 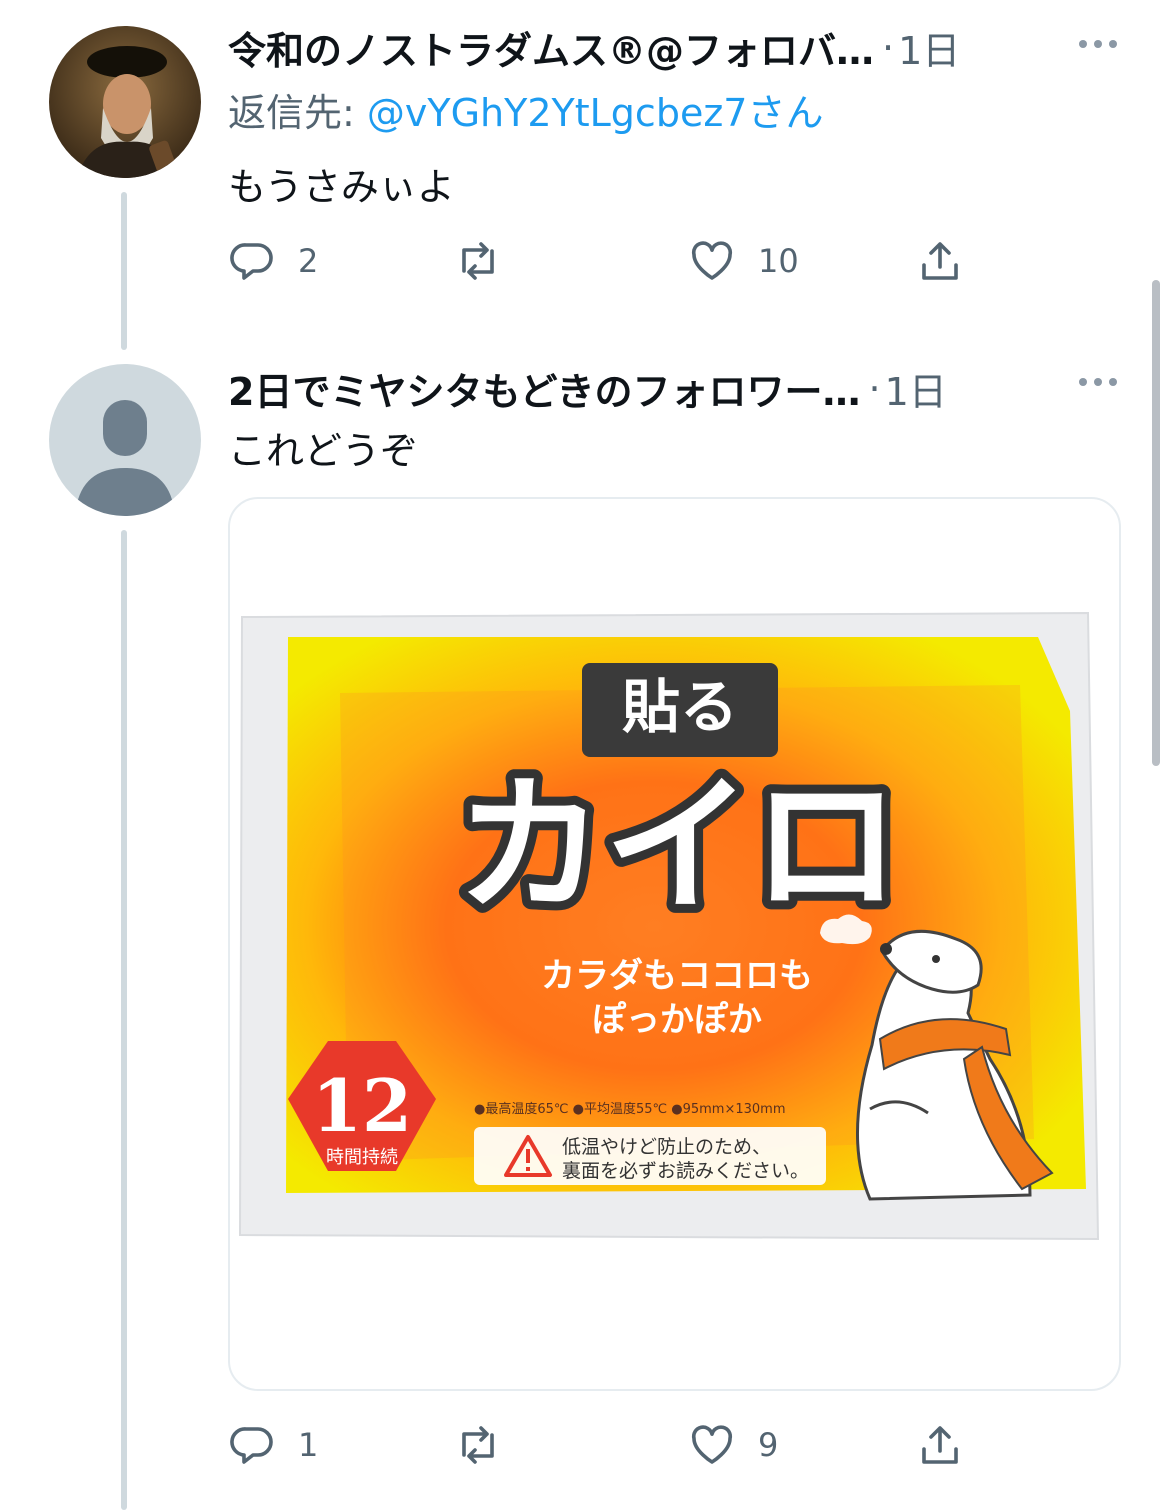 I want to click on like-count: 10, so click(x=778, y=261).